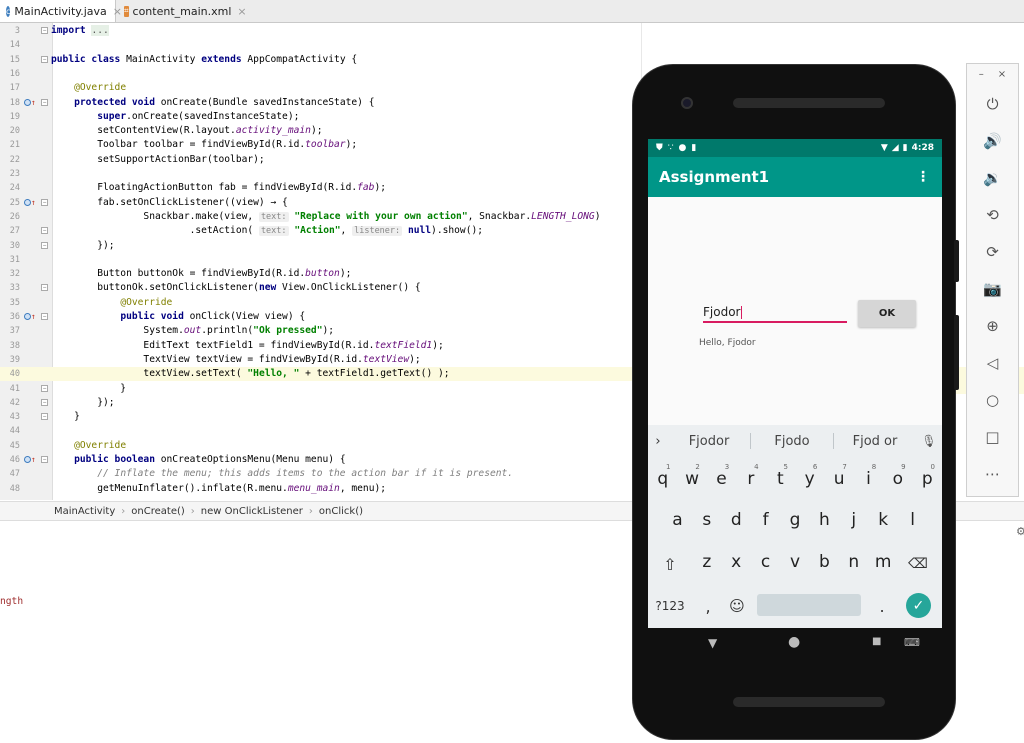 The height and width of the screenshot is (743, 1024). Describe the element at coordinates (794, 642) in the screenshot. I see `home-circle-icon: ●` at that location.